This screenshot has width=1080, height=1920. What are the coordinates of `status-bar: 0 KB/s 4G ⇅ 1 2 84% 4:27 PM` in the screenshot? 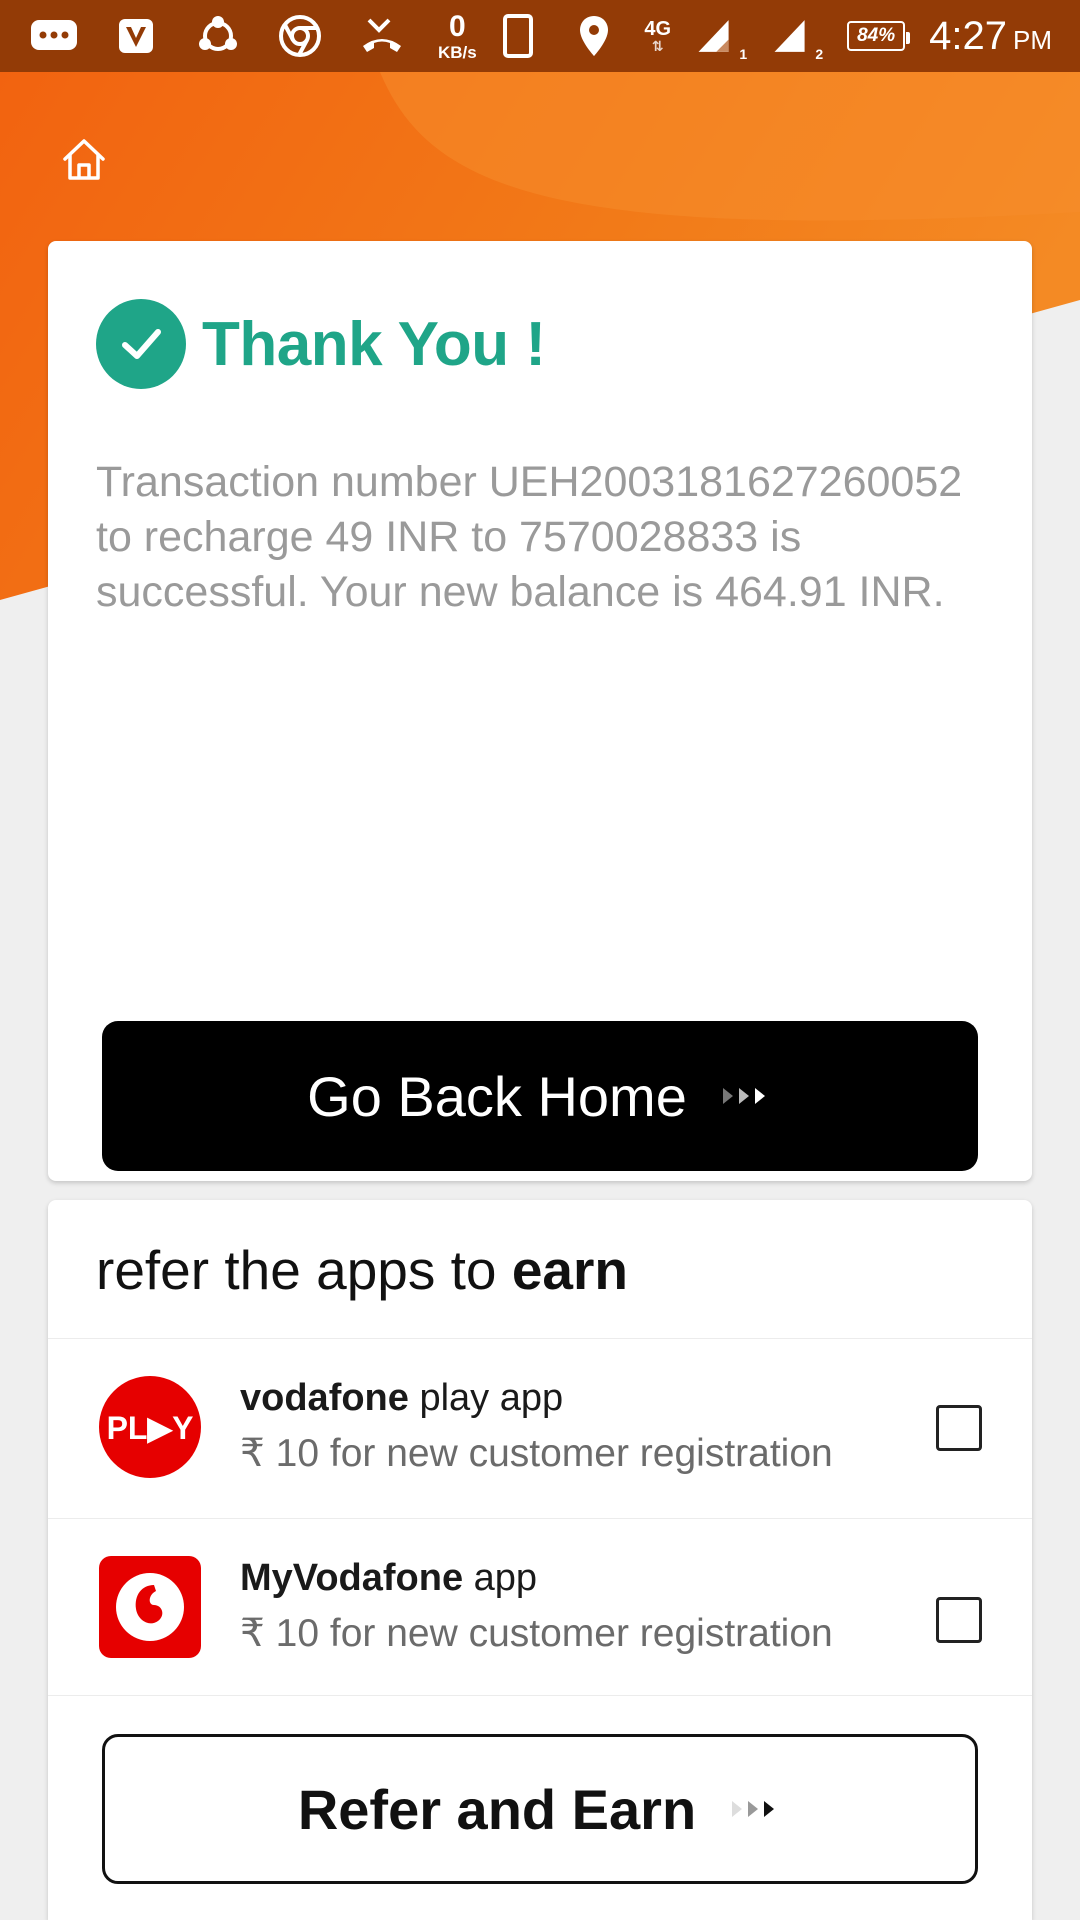 It's located at (540, 36).